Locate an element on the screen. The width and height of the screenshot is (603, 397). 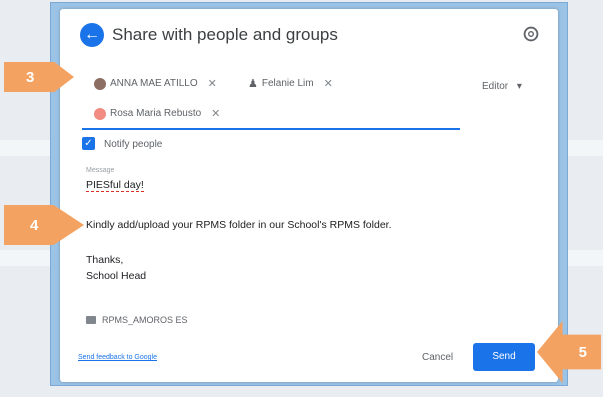
chevron-down-icon: ▾ is located at coordinates (519, 86).